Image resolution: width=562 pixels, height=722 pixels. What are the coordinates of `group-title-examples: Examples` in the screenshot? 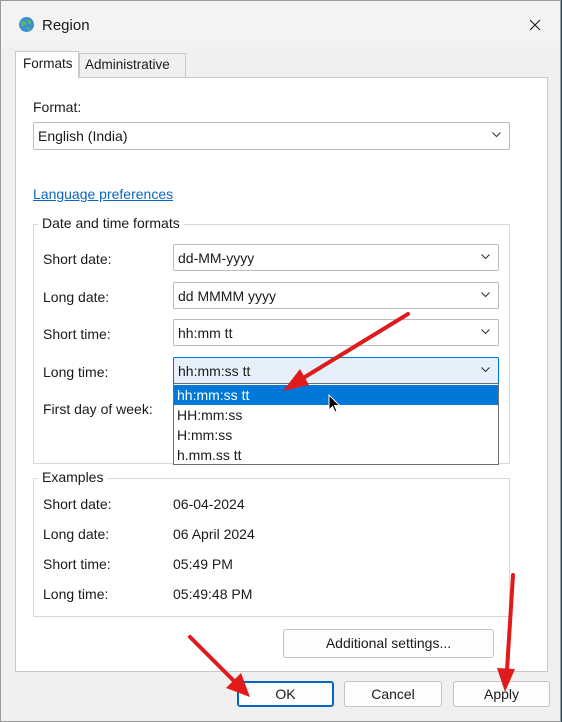 It's located at (73, 477).